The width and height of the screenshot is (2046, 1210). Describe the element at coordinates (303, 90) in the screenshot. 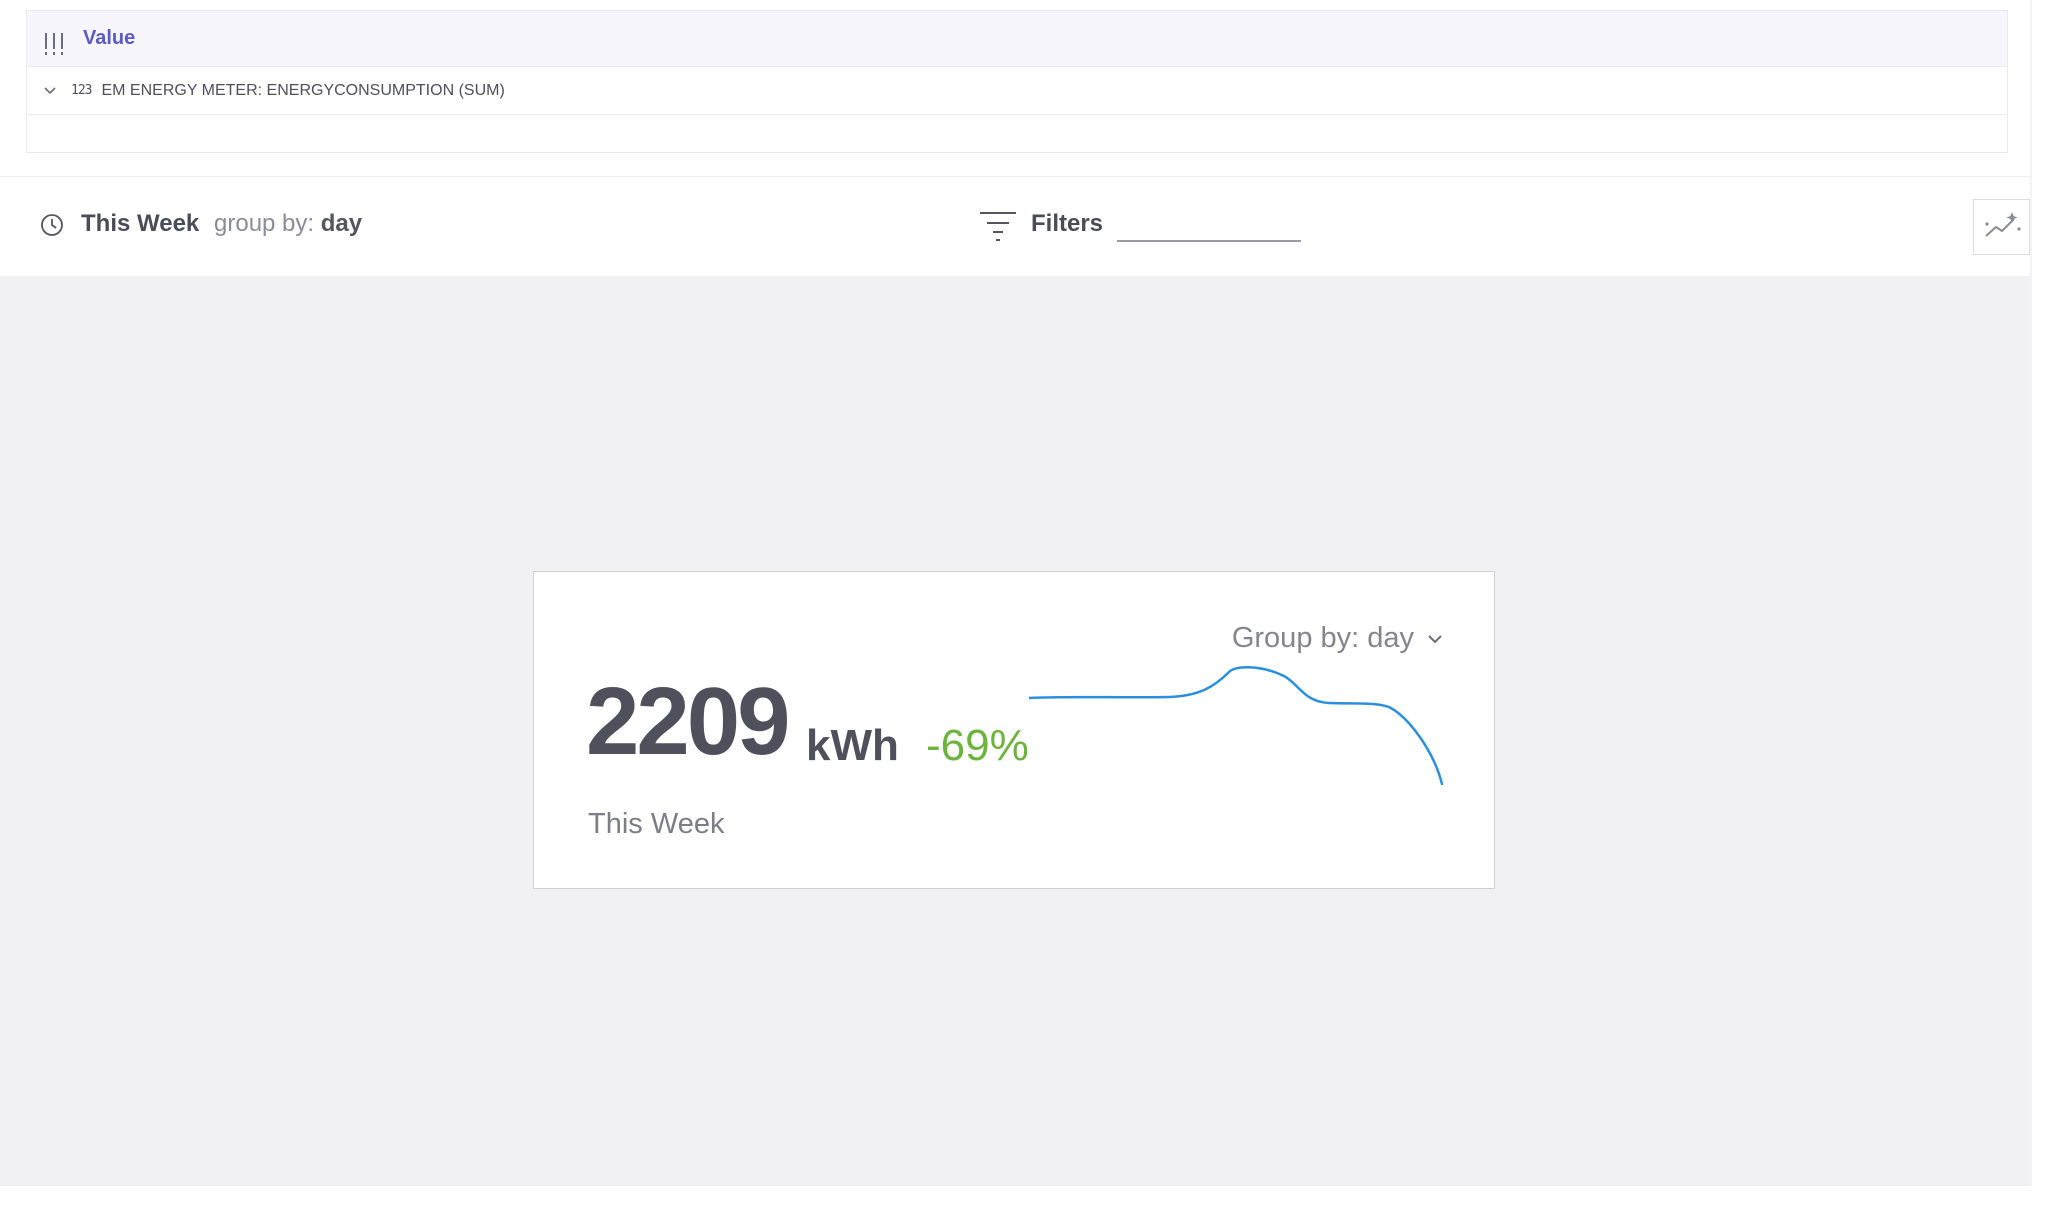

I see `measure-label: EM ENERGY METER: ENERGYCONSUMPTION (SUM)` at that location.